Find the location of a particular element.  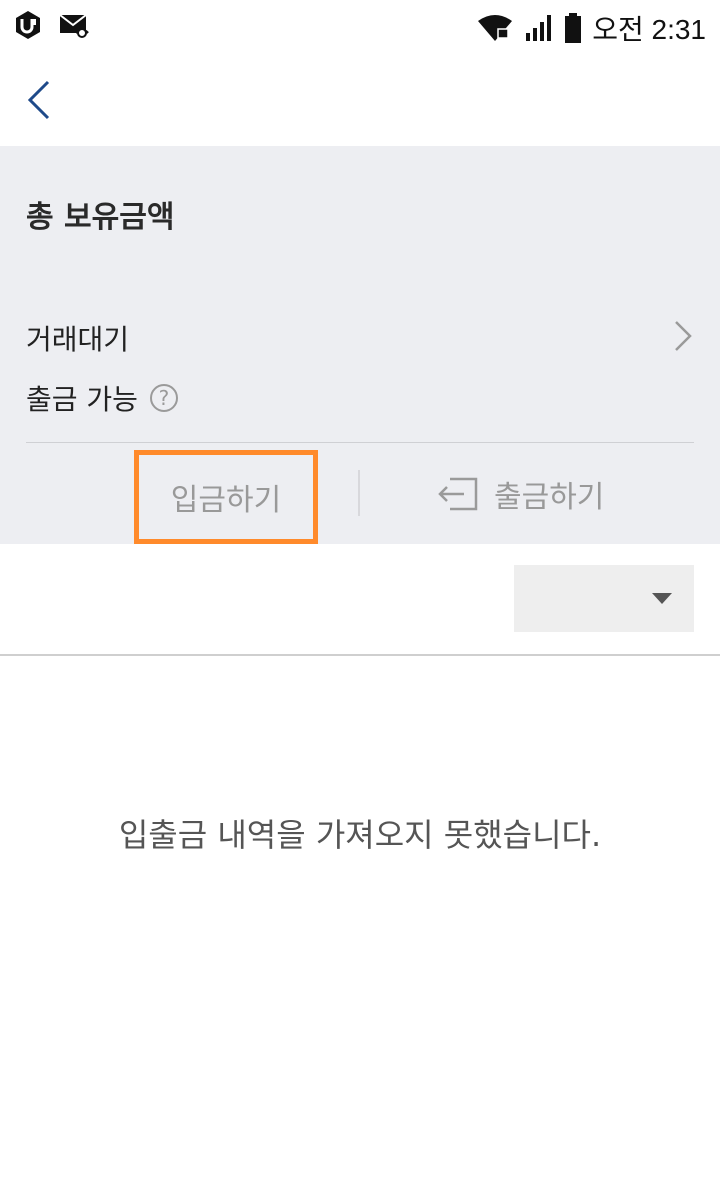

action-separator is located at coordinates (359, 493).